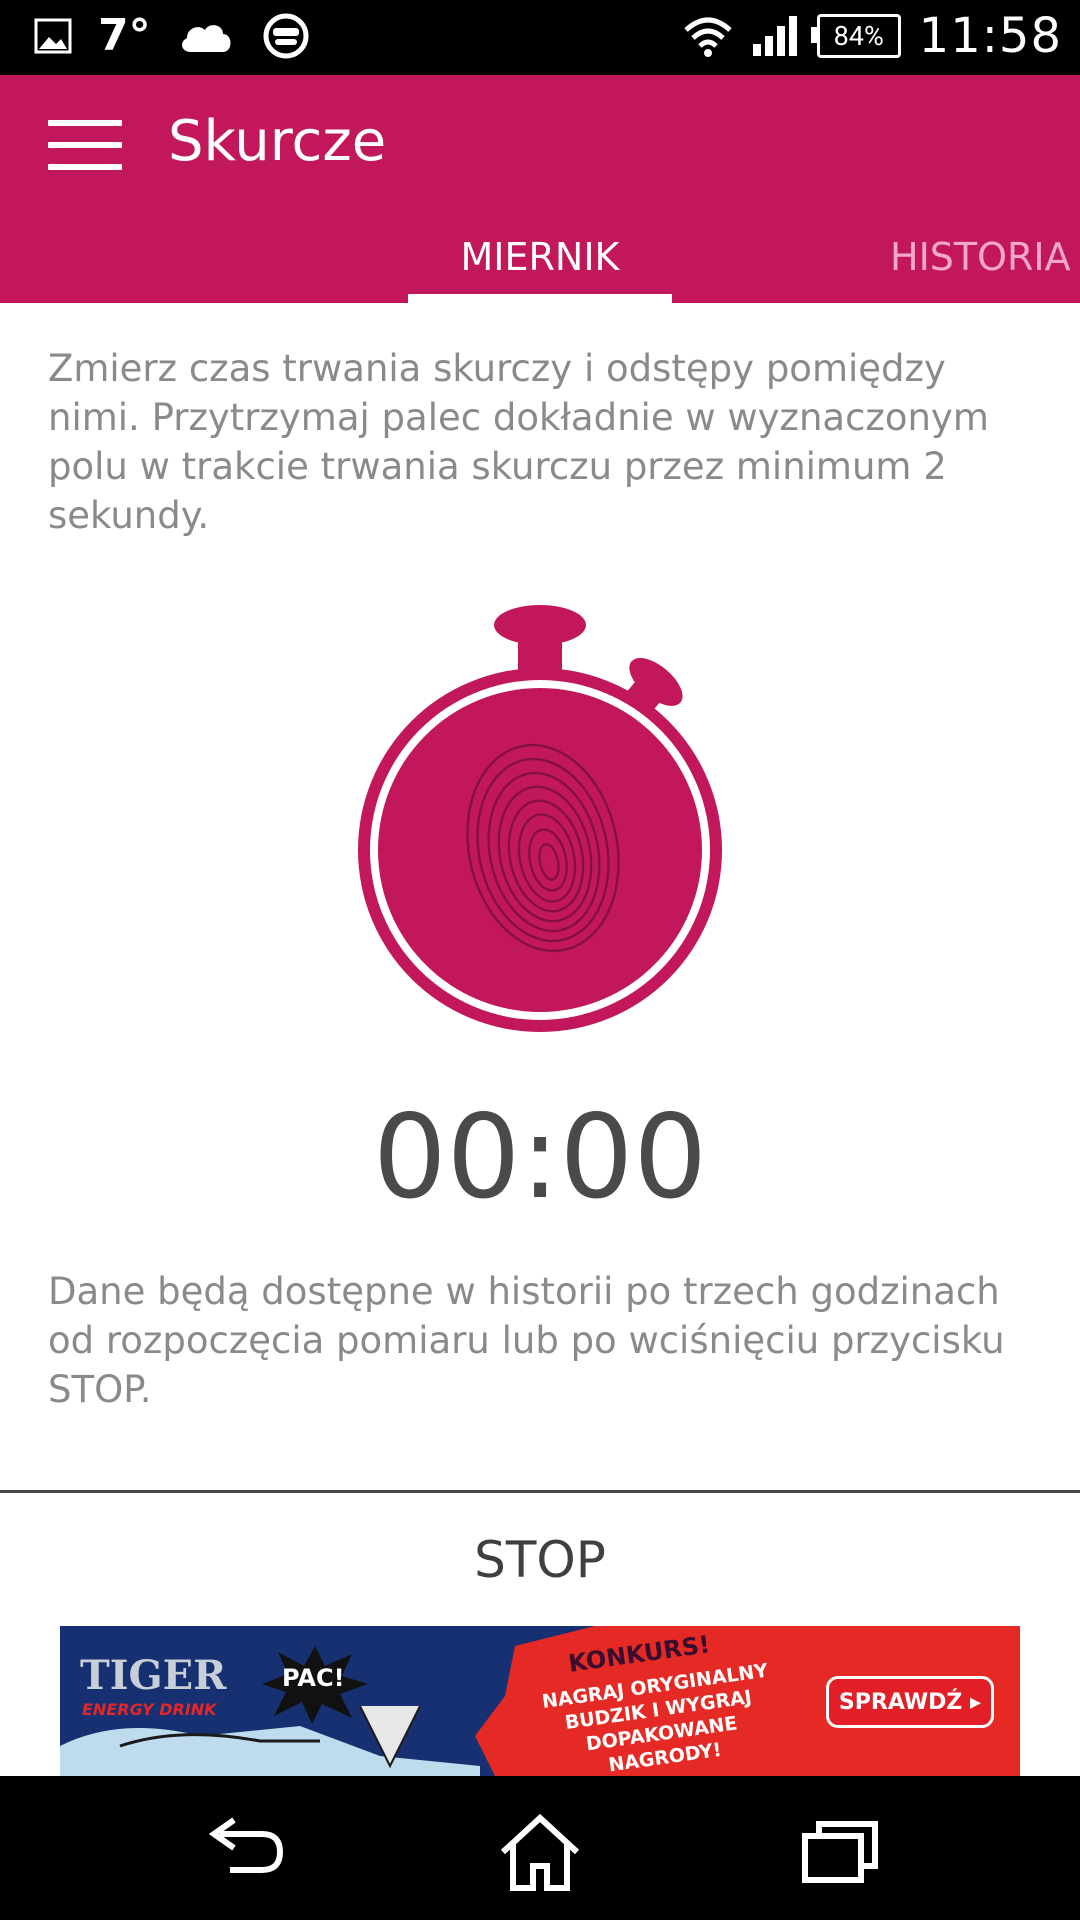 The height and width of the screenshot is (1920, 1080). I want to click on back-icon, so click(245, 1852).